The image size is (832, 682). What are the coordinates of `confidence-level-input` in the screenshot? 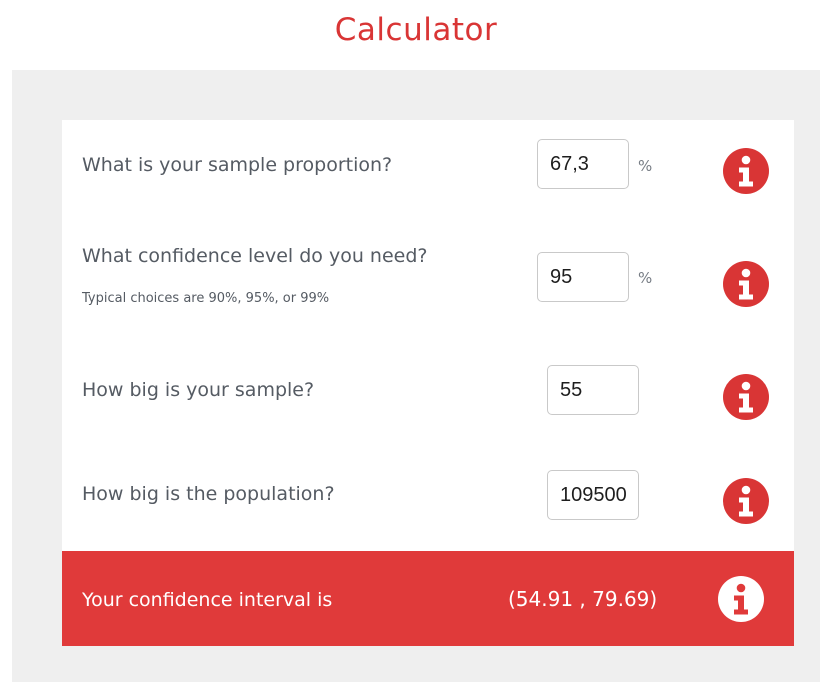 It's located at (583, 277).